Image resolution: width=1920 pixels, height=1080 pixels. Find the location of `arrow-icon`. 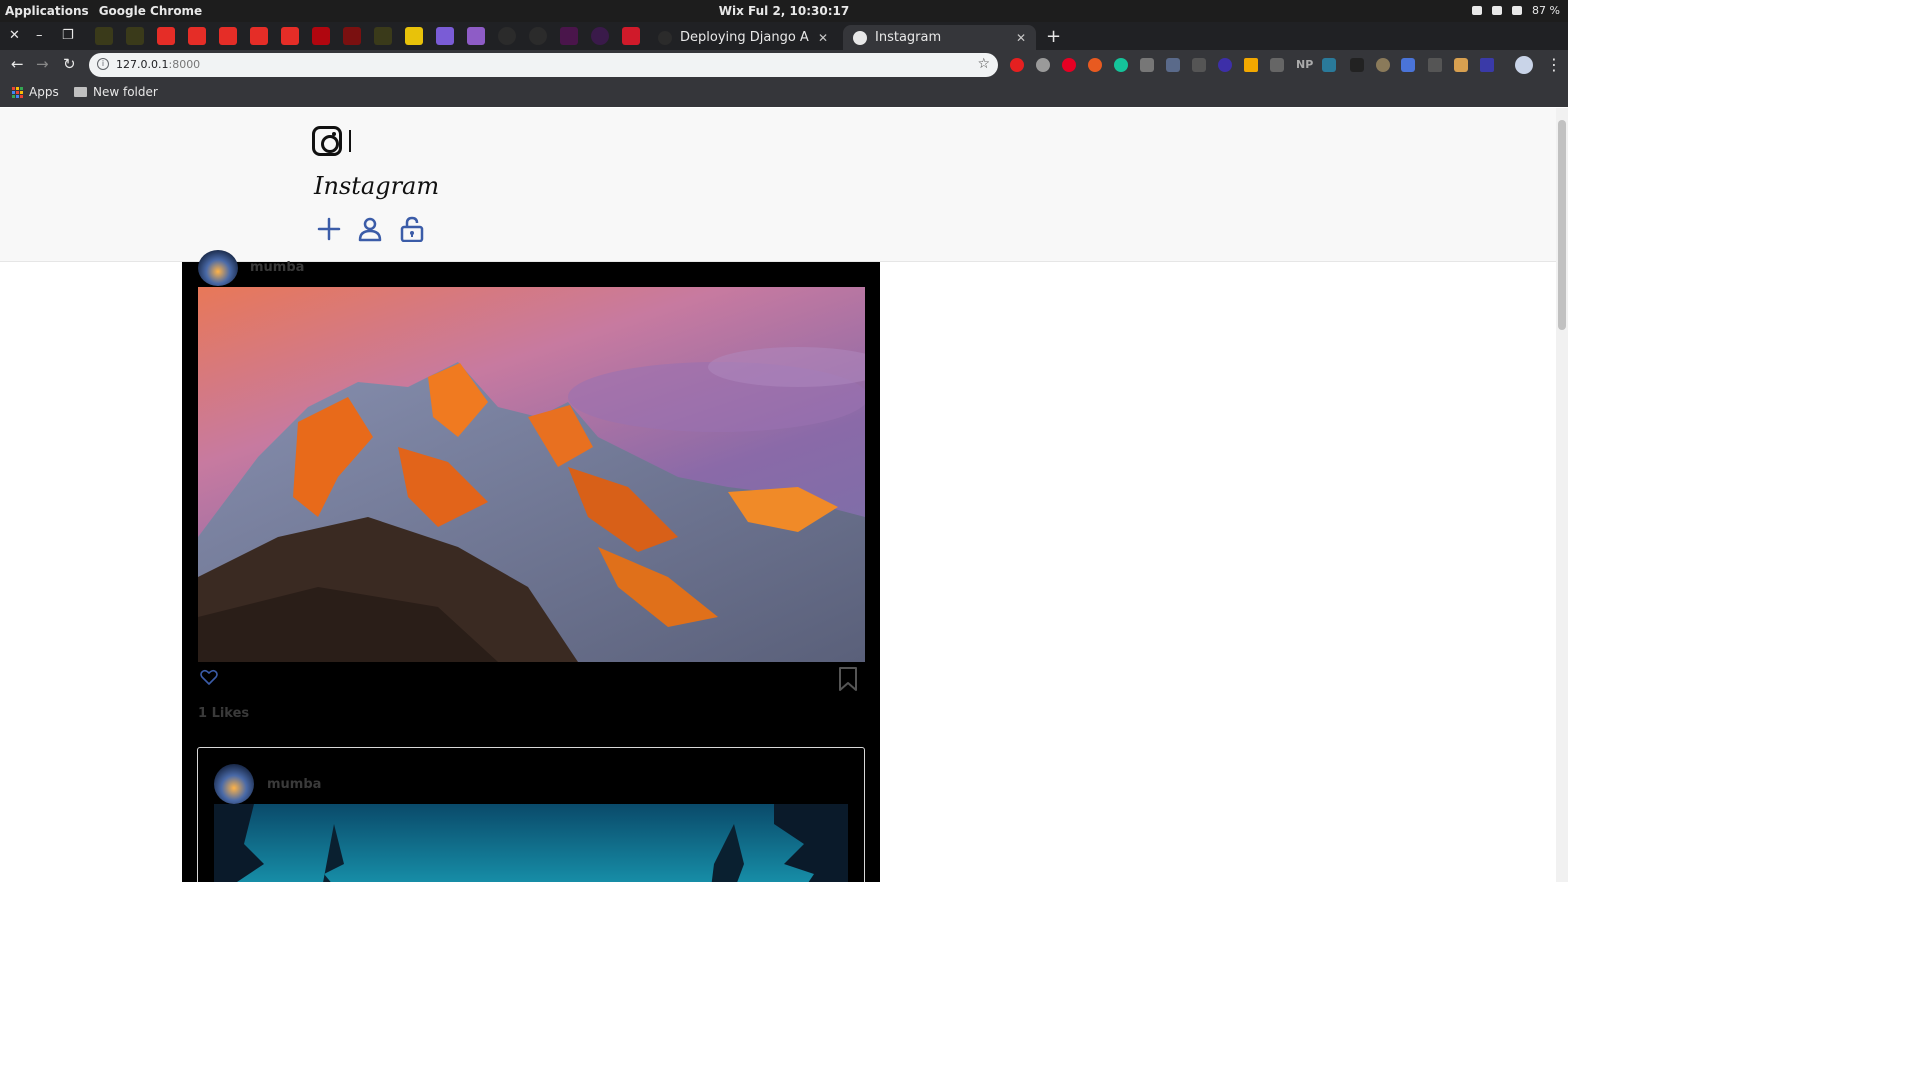

arrow-icon is located at coordinates (1277, 65).